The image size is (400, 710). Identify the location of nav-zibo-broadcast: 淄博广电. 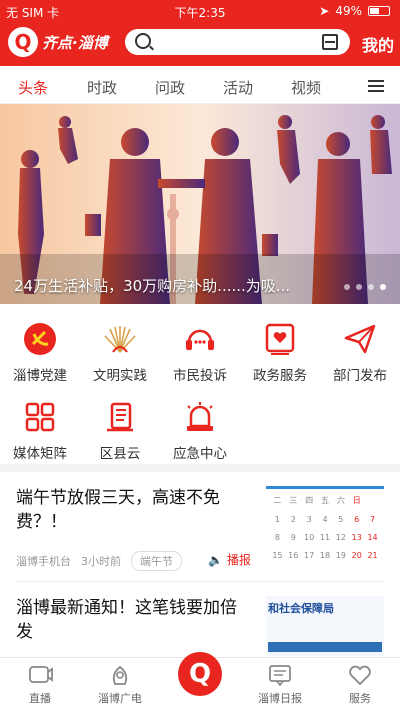
(120, 685).